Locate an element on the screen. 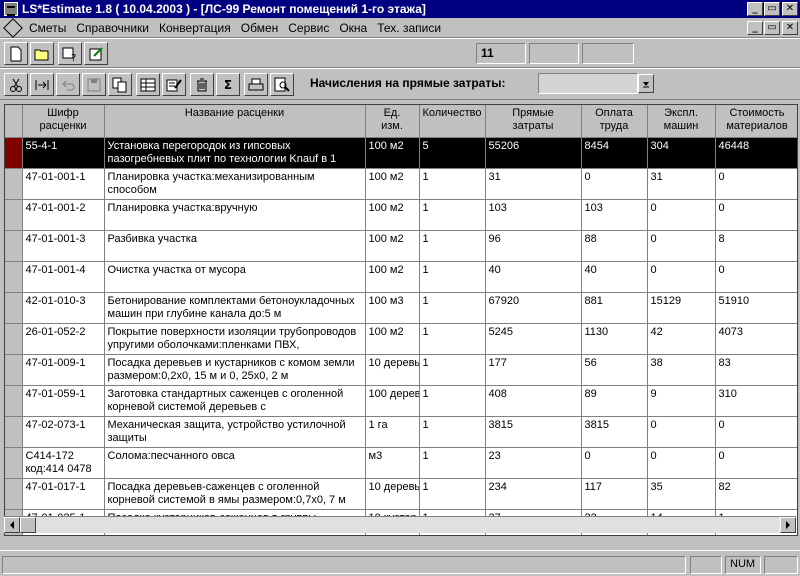 The image size is (800, 576). cell-code: 47-01-001-4 is located at coordinates (63, 277).